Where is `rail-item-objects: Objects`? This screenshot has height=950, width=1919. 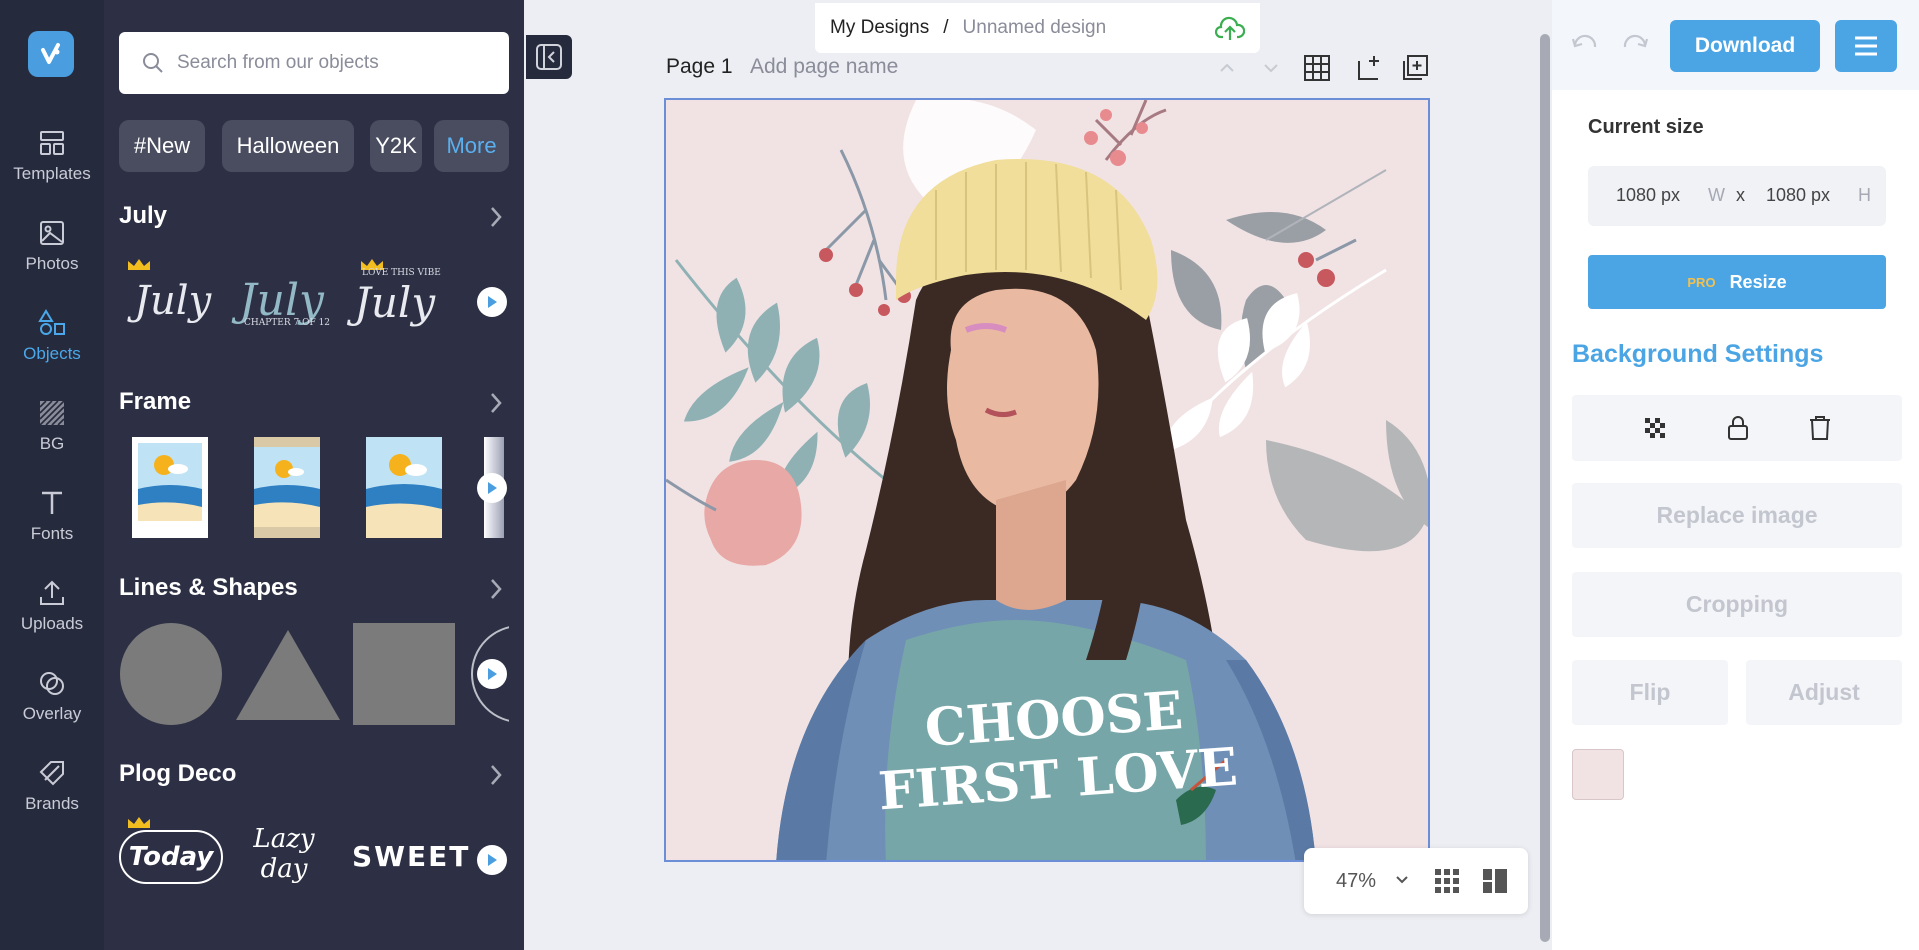
rail-item-objects: Objects is located at coordinates (52, 348).